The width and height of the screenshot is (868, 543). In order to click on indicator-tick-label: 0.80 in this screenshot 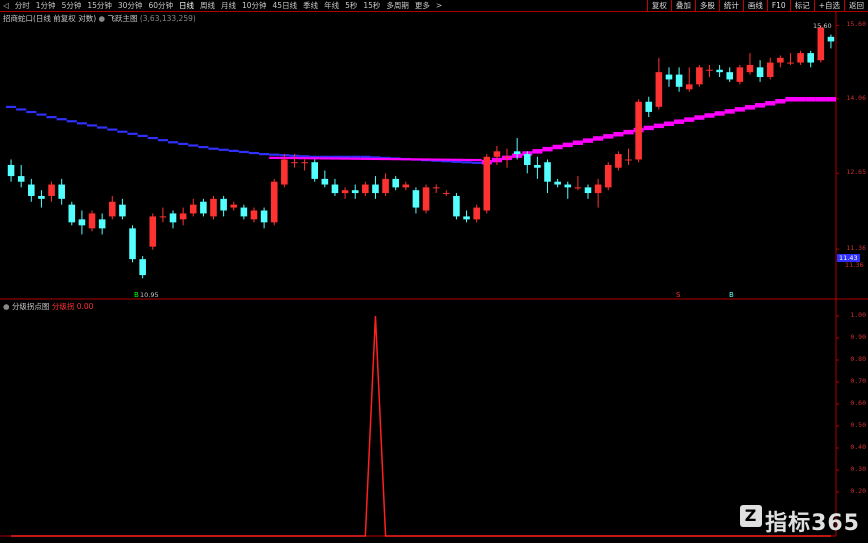, I will do `click(858, 359)`.